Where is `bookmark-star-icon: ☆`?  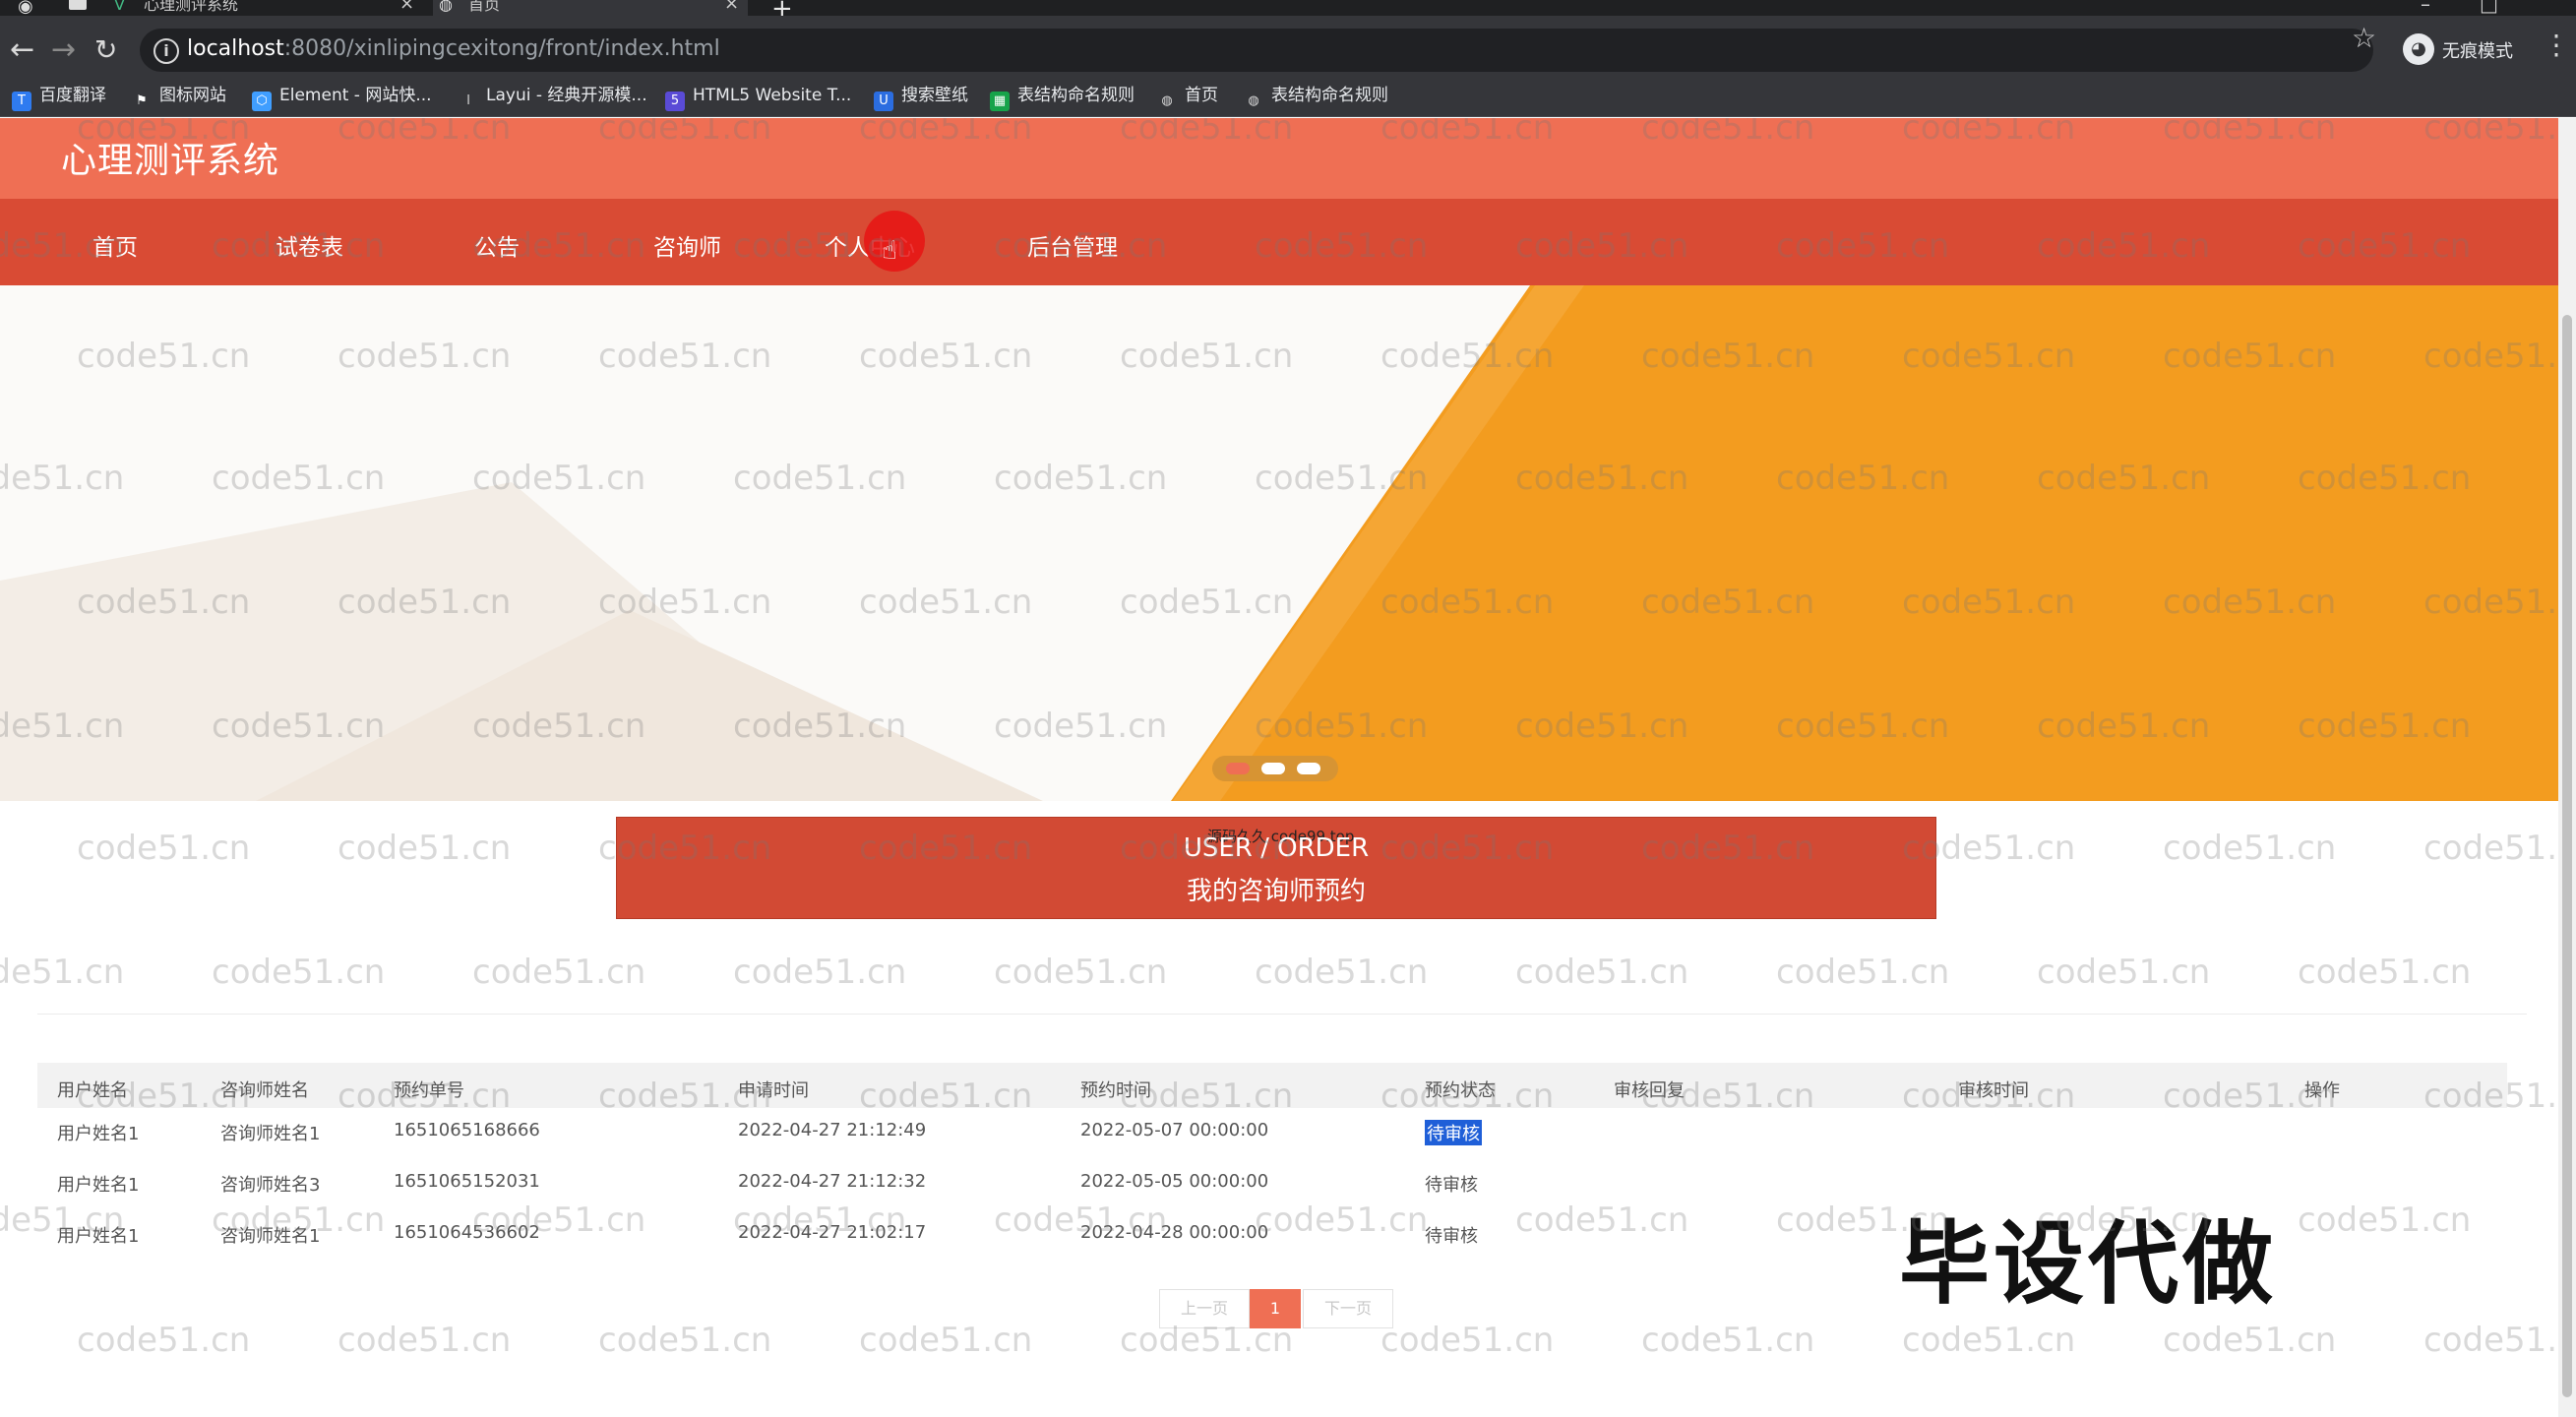
bookmark-star-icon: ☆ is located at coordinates (2364, 38).